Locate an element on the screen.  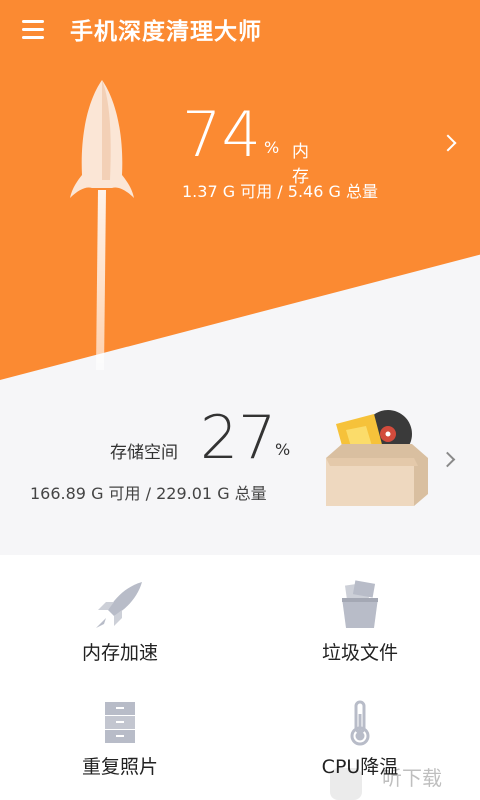
feature-duplicate-photos: 重复照片 is located at coordinates (120, 739).